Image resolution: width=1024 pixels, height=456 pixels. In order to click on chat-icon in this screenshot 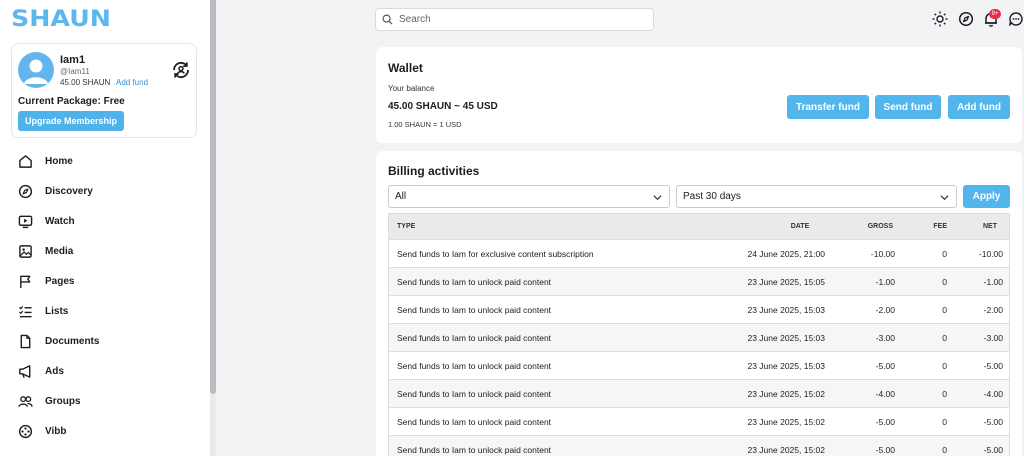, I will do `click(1016, 19)`.